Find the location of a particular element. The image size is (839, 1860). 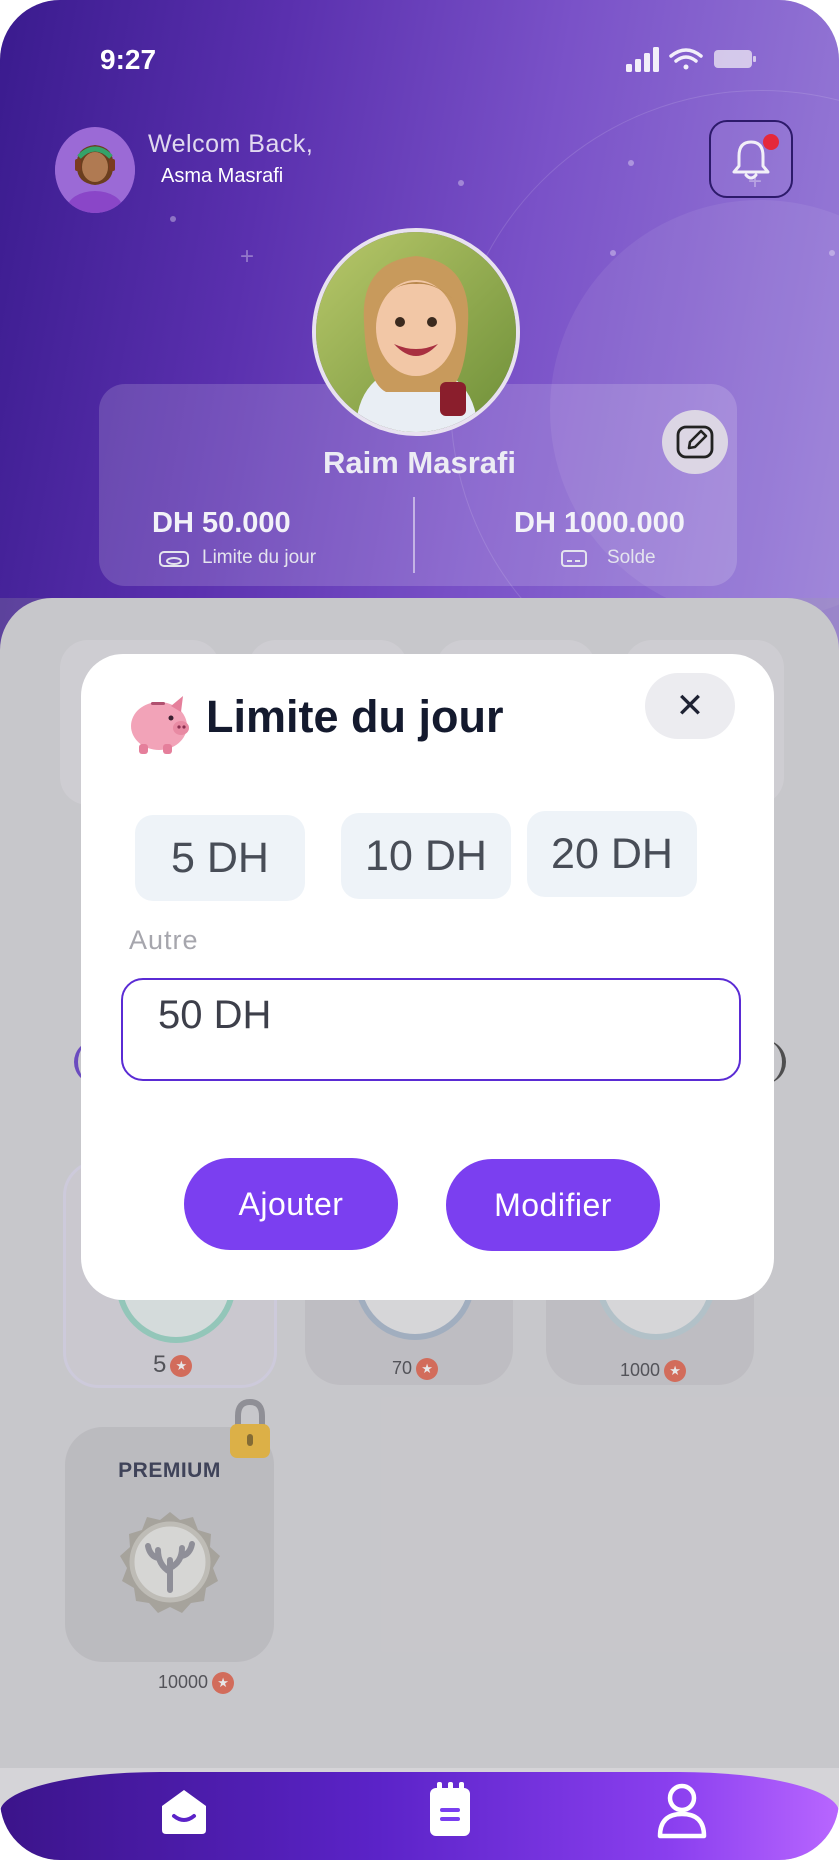

custom-amount-input: 50 DH is located at coordinates (431, 1029).